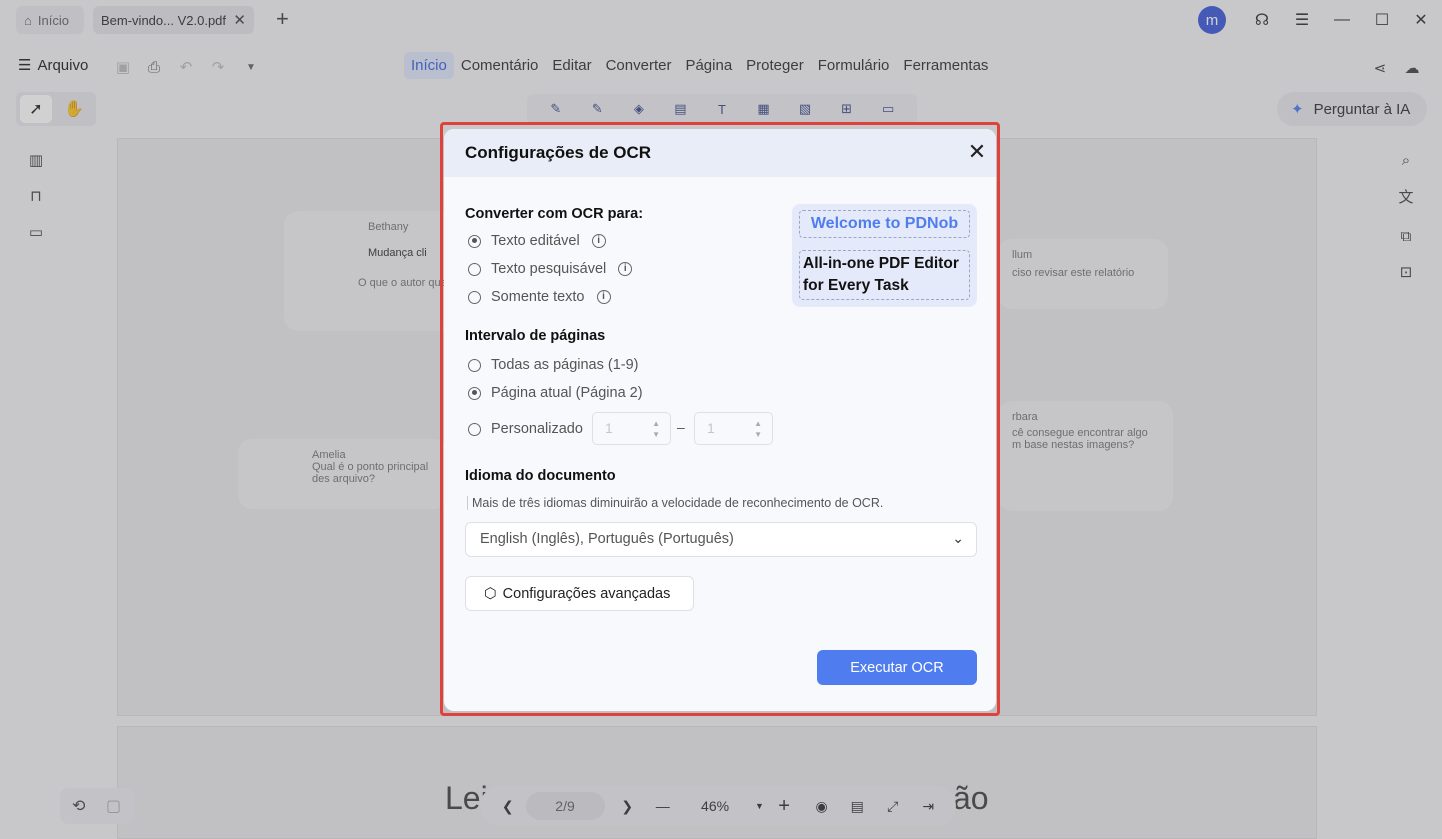 The height and width of the screenshot is (839, 1442). Describe the element at coordinates (537, 429) in the screenshot. I see `radio-label: Personalizado` at that location.